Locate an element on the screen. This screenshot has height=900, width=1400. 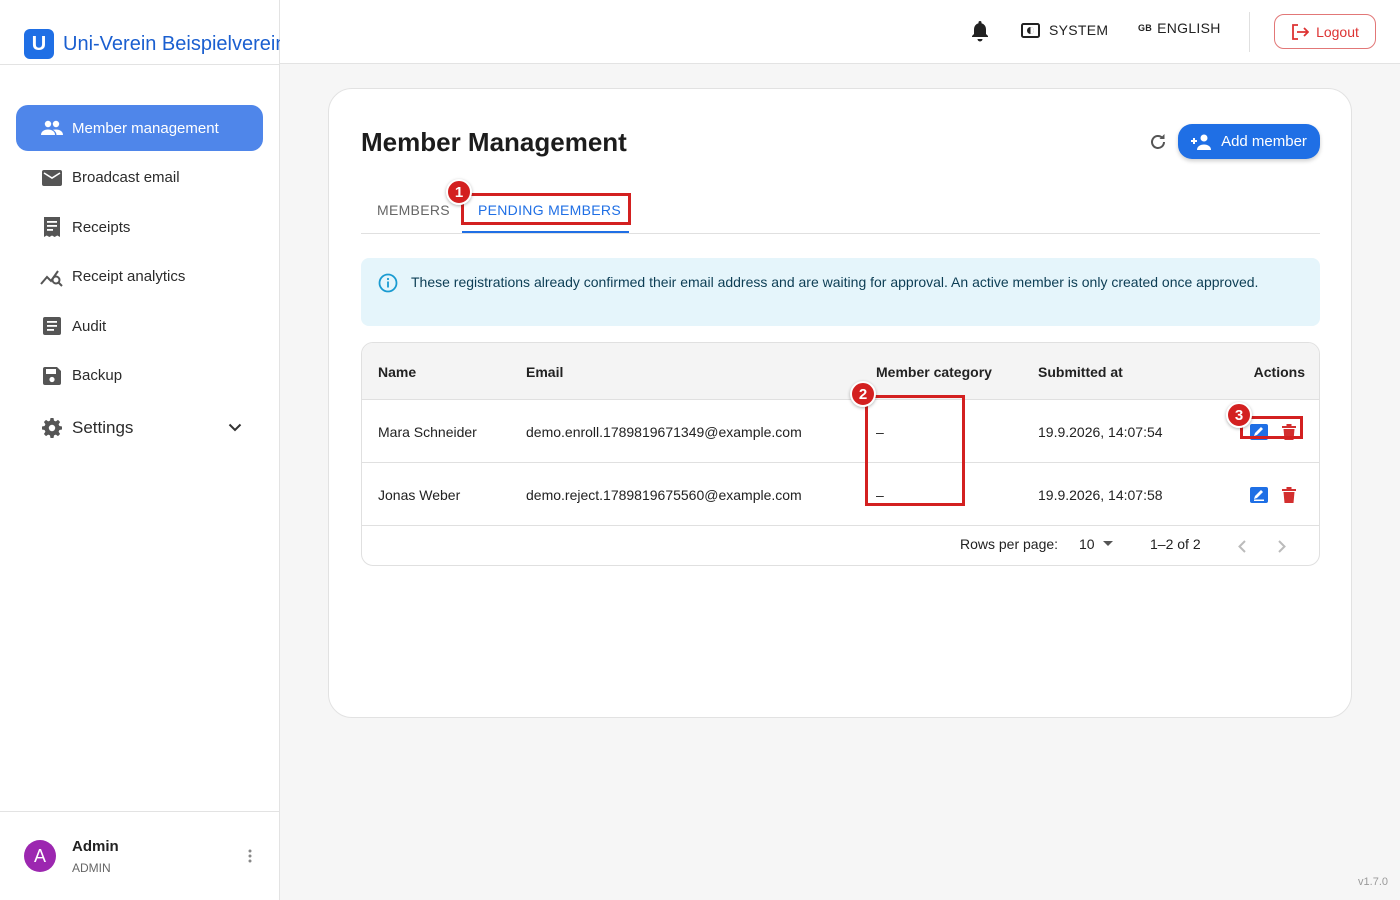
sidebar-divider is located at coordinates (140, 64).